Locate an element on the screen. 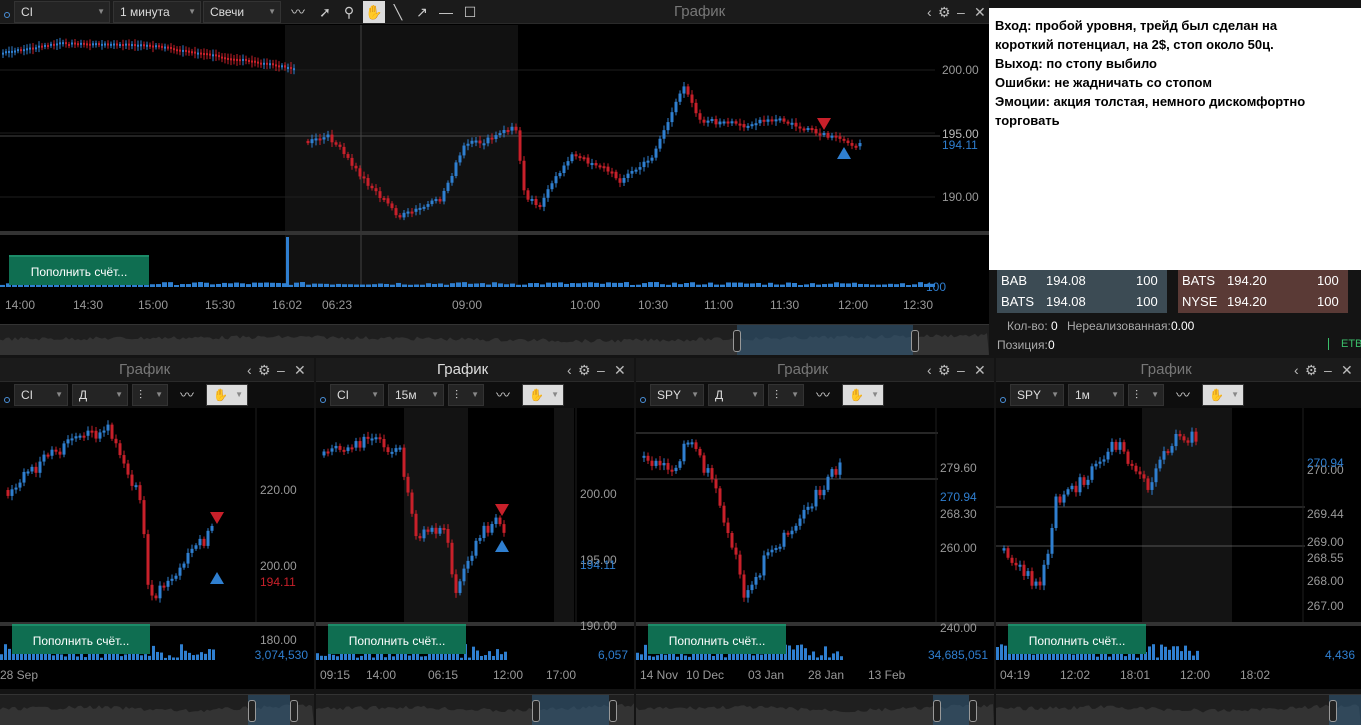 This screenshot has width=1361, height=725. main-scrollbar is located at coordinates (494, 339).